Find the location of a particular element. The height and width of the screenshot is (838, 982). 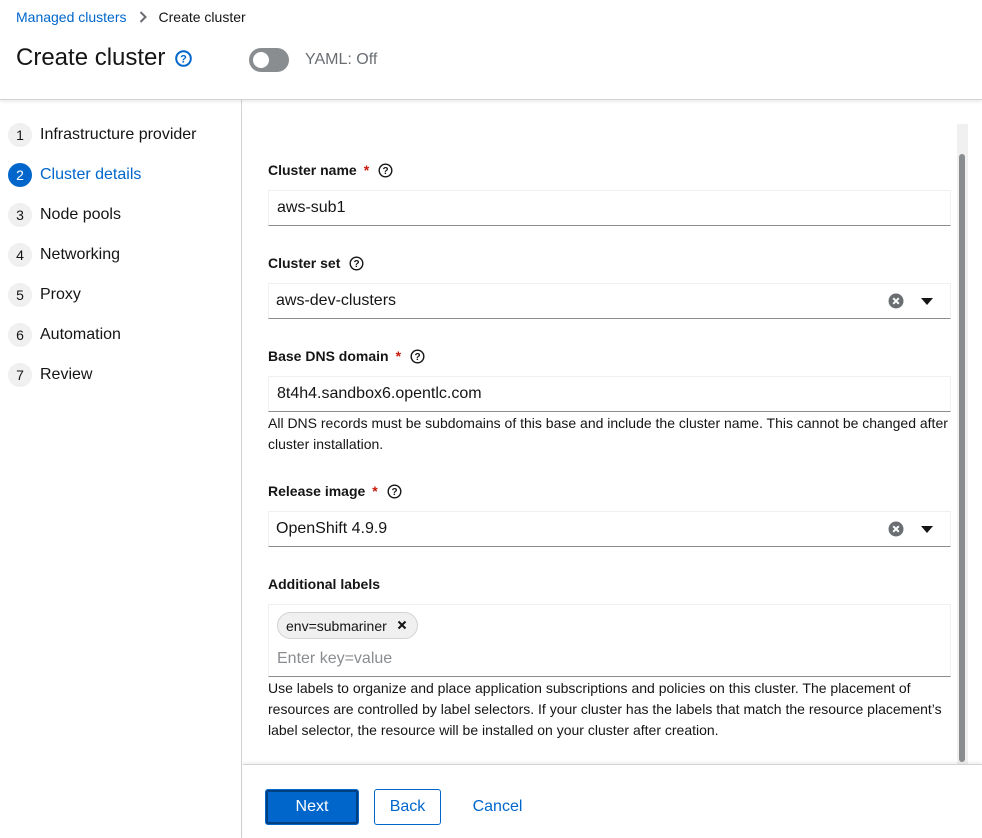

cluster-set-select: aws-dev-clusters is located at coordinates (609, 301).